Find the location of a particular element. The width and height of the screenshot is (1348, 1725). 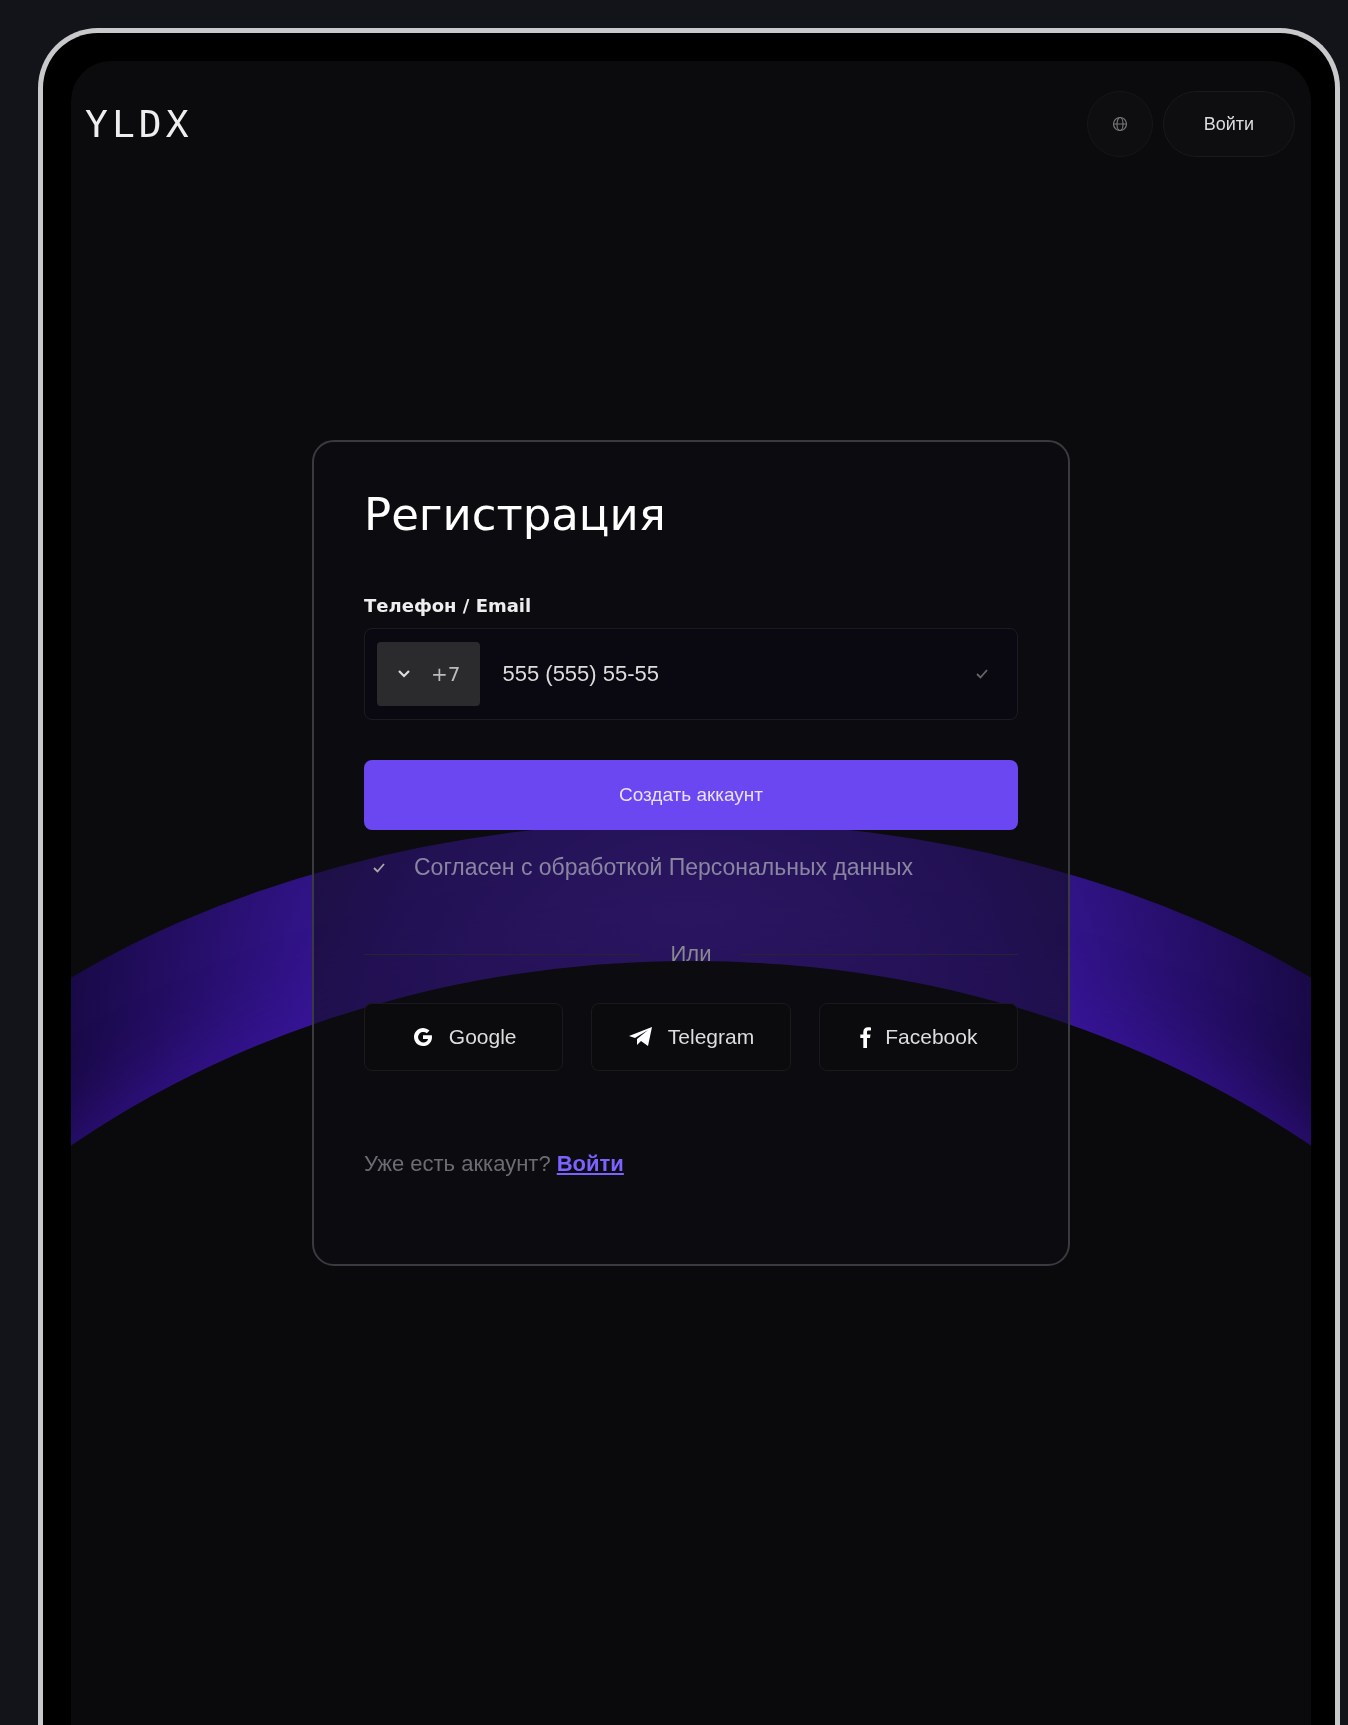

paper-plane-icon is located at coordinates (640, 1037).